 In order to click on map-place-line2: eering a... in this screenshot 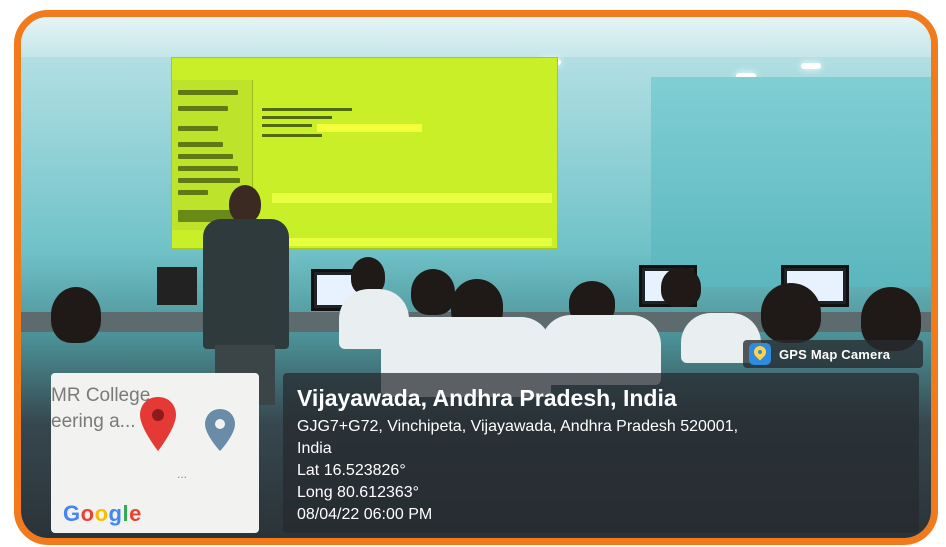, I will do `click(93, 421)`.